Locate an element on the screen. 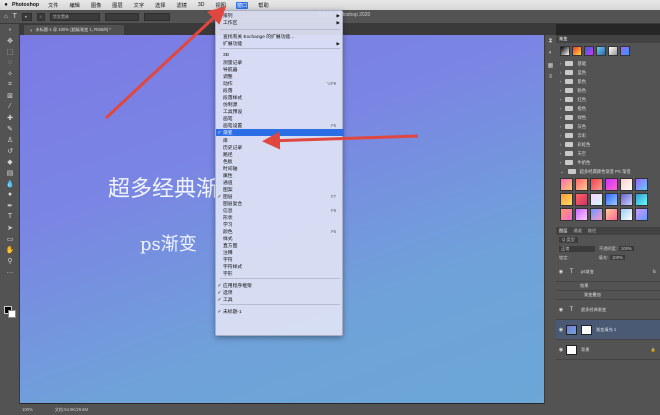 This screenshot has width=660, height=415. window-menu-item: 信息 F8 is located at coordinates (280, 210).